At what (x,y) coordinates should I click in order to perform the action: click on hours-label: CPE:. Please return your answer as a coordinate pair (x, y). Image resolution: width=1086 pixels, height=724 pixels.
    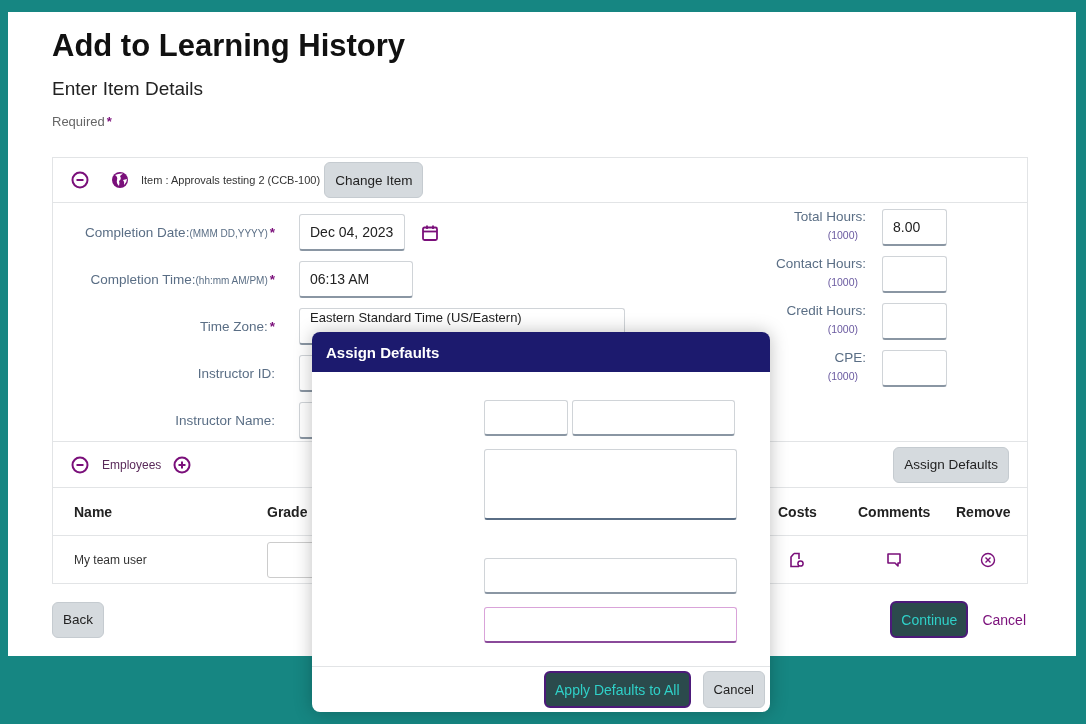
    Looking at the image, I should click on (850, 357).